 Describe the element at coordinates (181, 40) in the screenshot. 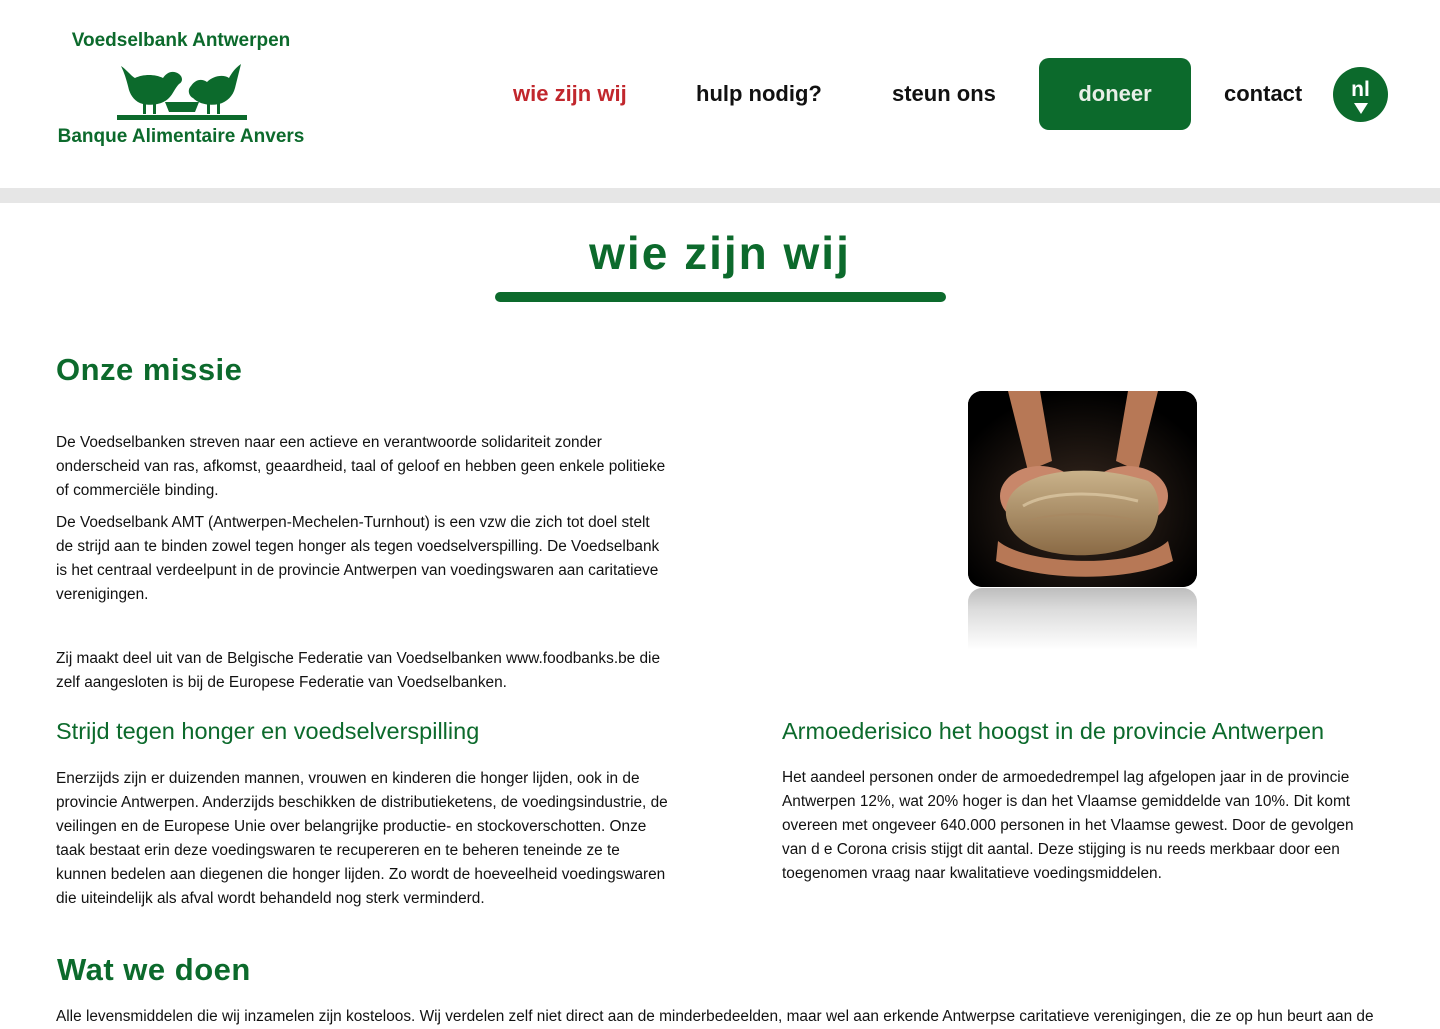

I see `brand-name-nl: Voedselbank Antwerpen` at that location.